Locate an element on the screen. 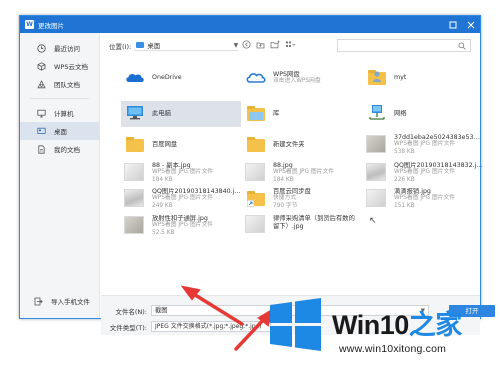  list-item: 滴滴报销.jpg WPS看图 JPG 图片文件 151 KB is located at coordinates (423, 199).